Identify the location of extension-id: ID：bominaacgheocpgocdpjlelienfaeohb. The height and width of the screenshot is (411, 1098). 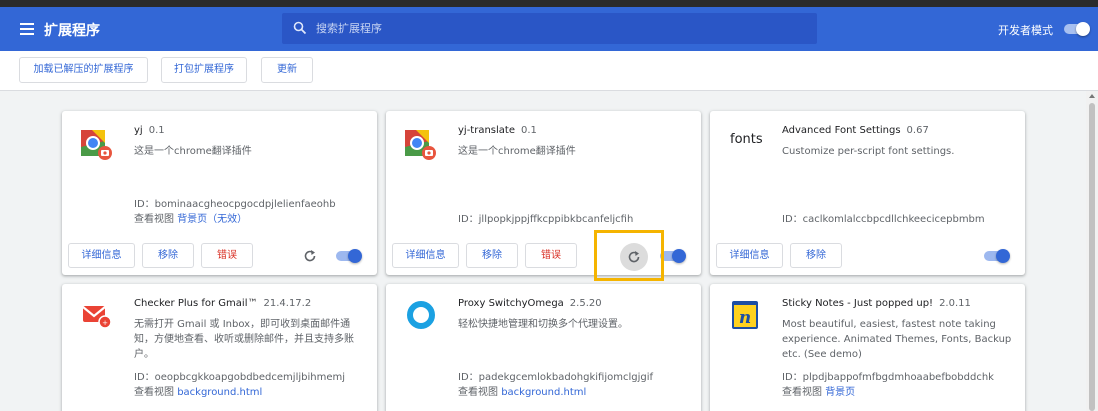
(235, 204).